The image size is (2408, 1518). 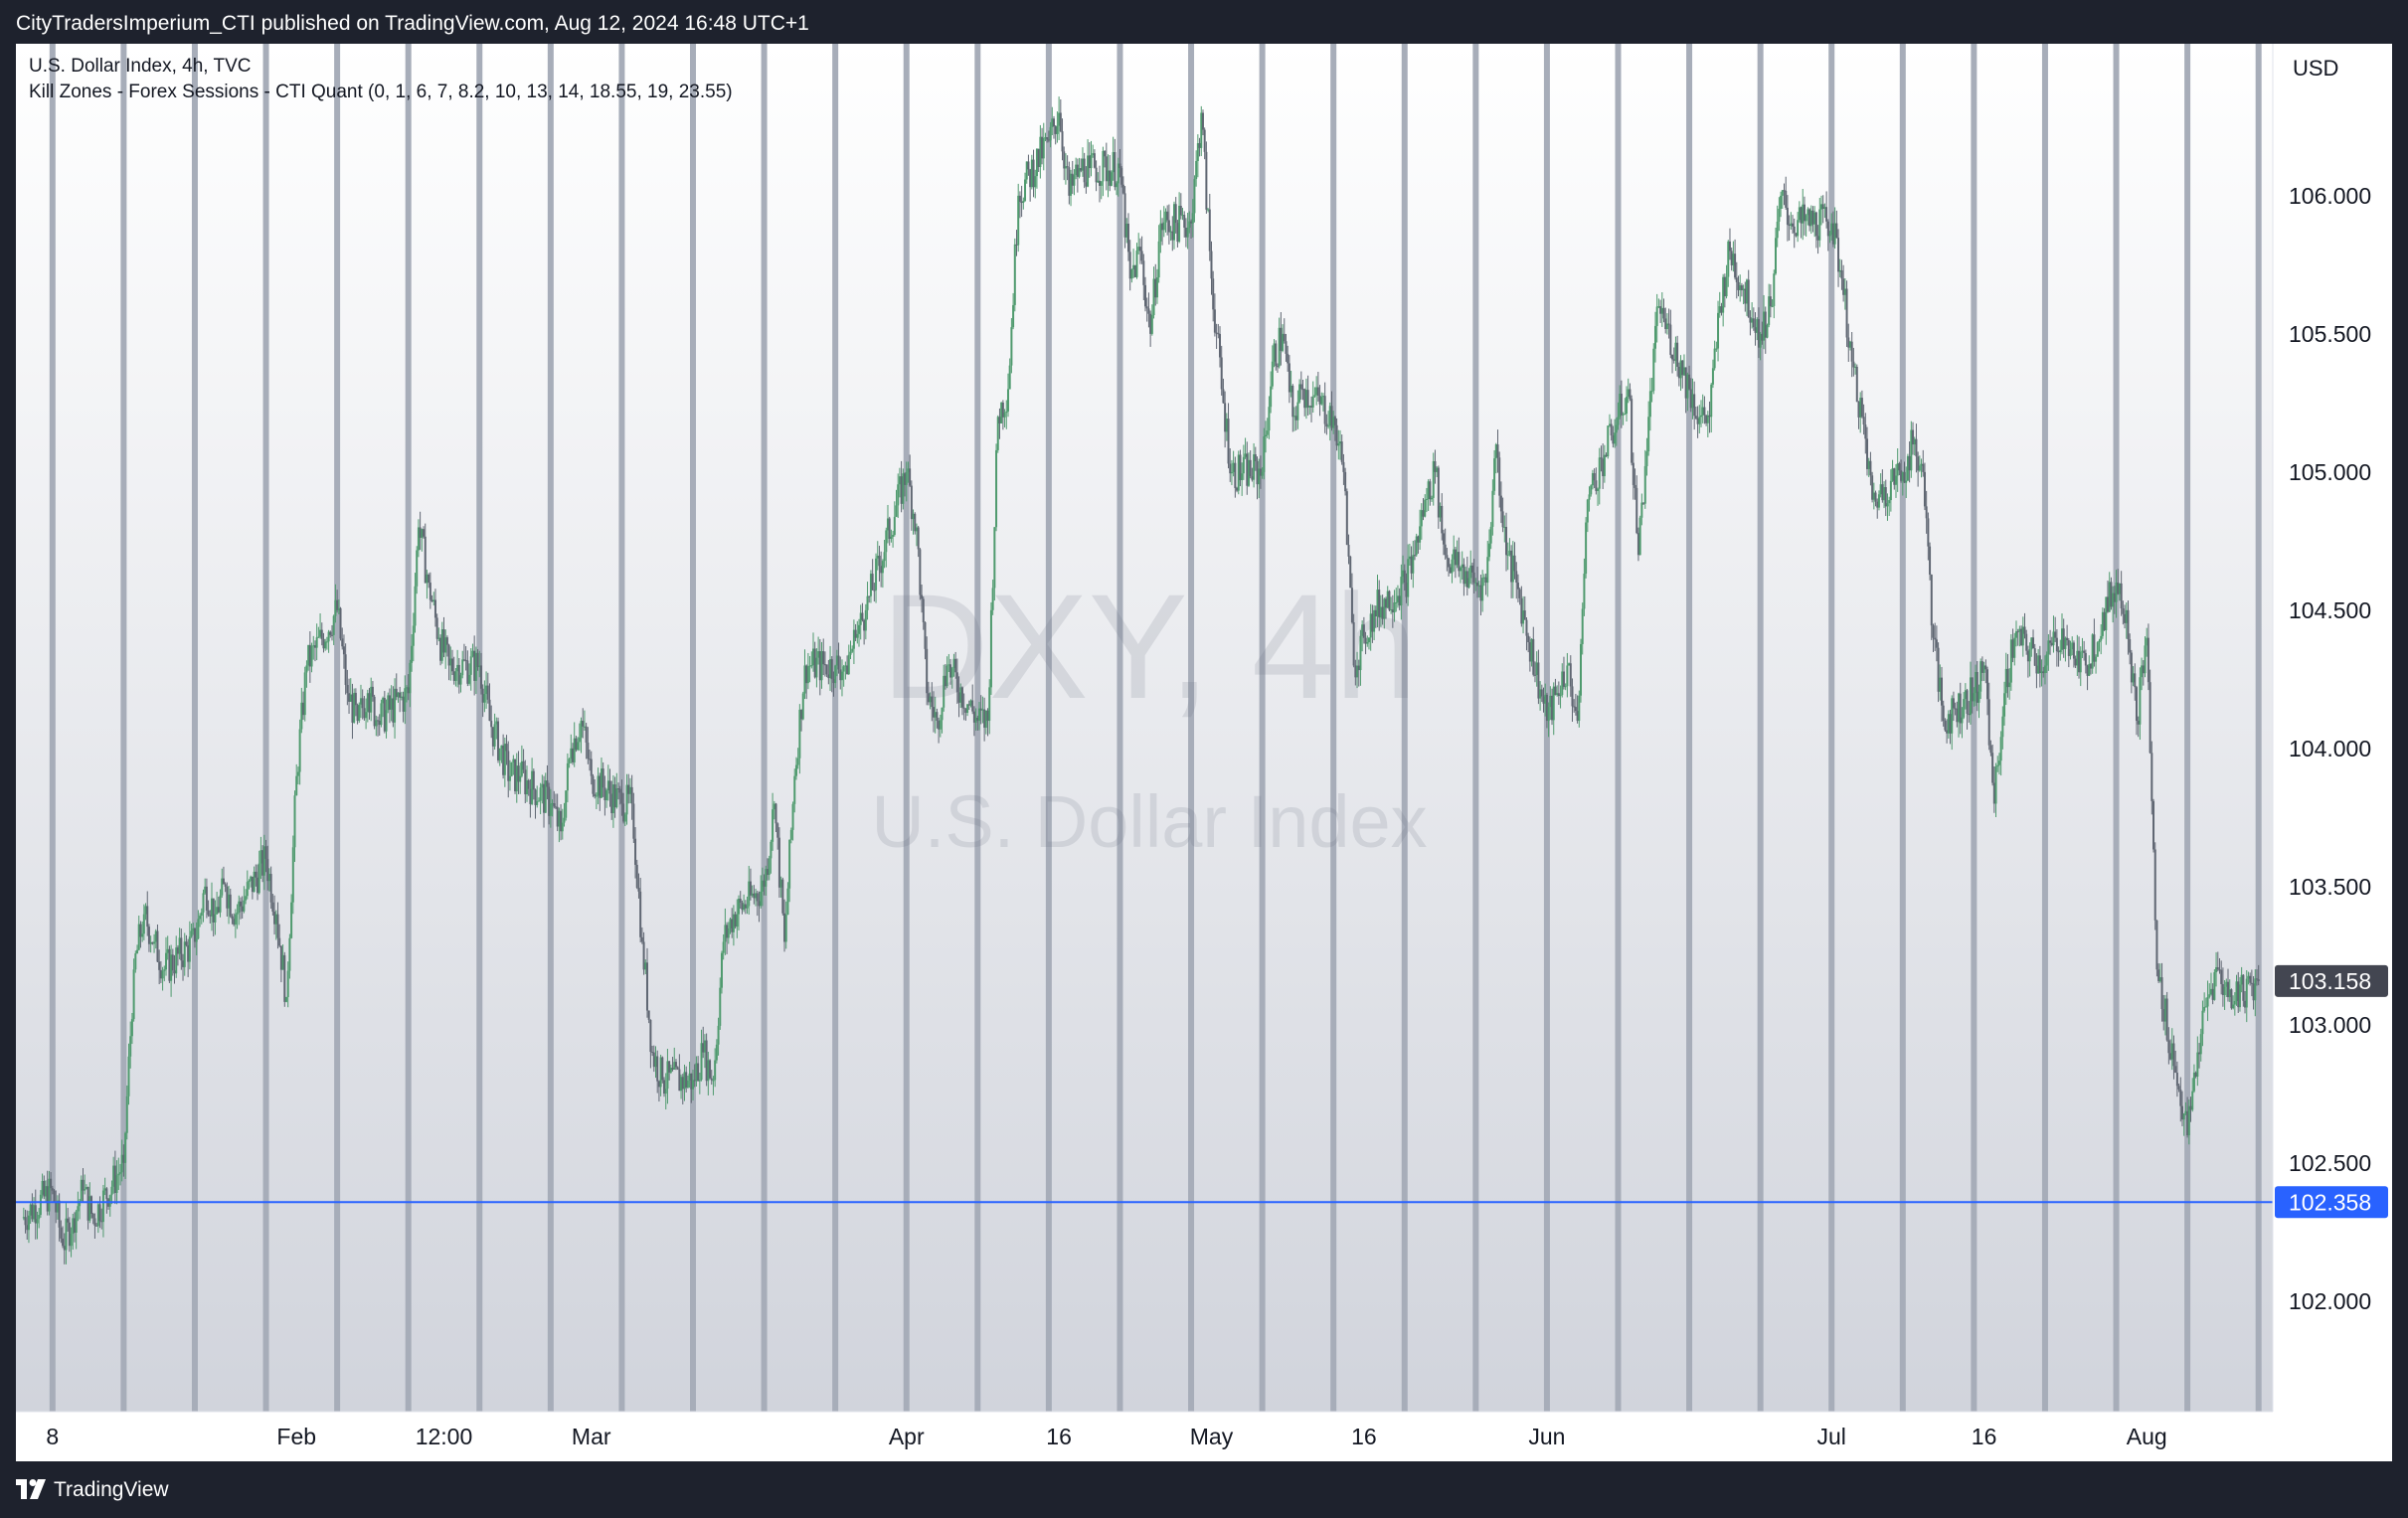 I want to click on price-tick-label: 103.000, so click(x=2330, y=1025).